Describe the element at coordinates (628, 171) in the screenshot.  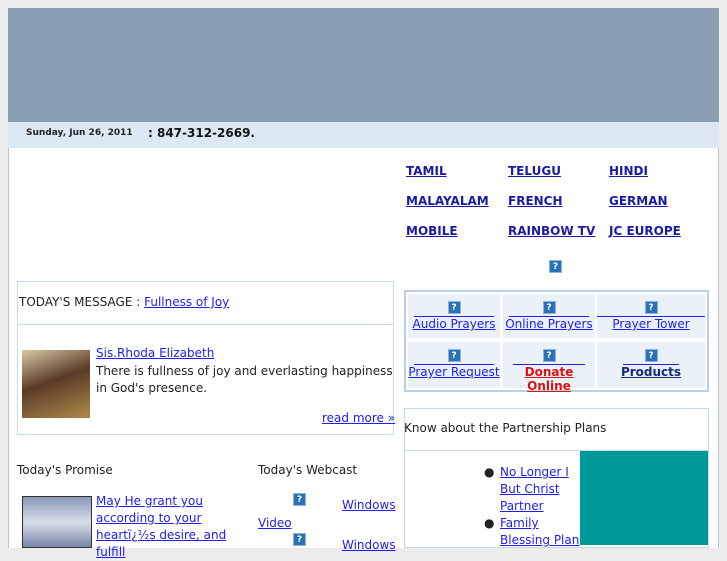
I see `lang-hindi: HINDI` at that location.